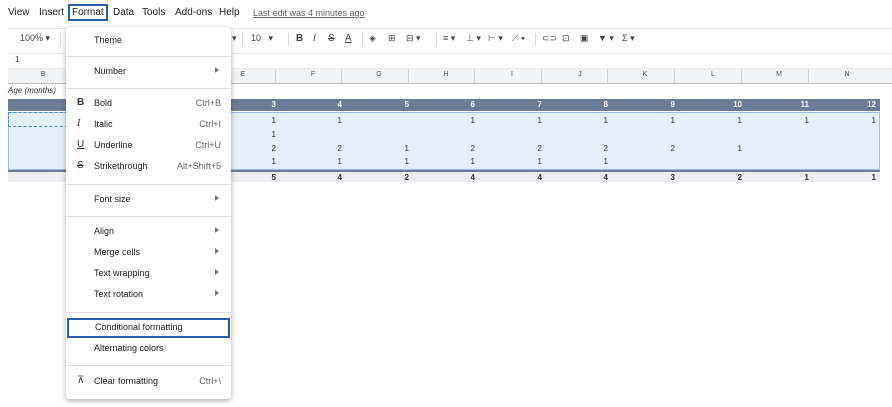 The height and width of the screenshot is (407, 892). What do you see at coordinates (229, 12) in the screenshot?
I see `menu-help: Help` at bounding box center [229, 12].